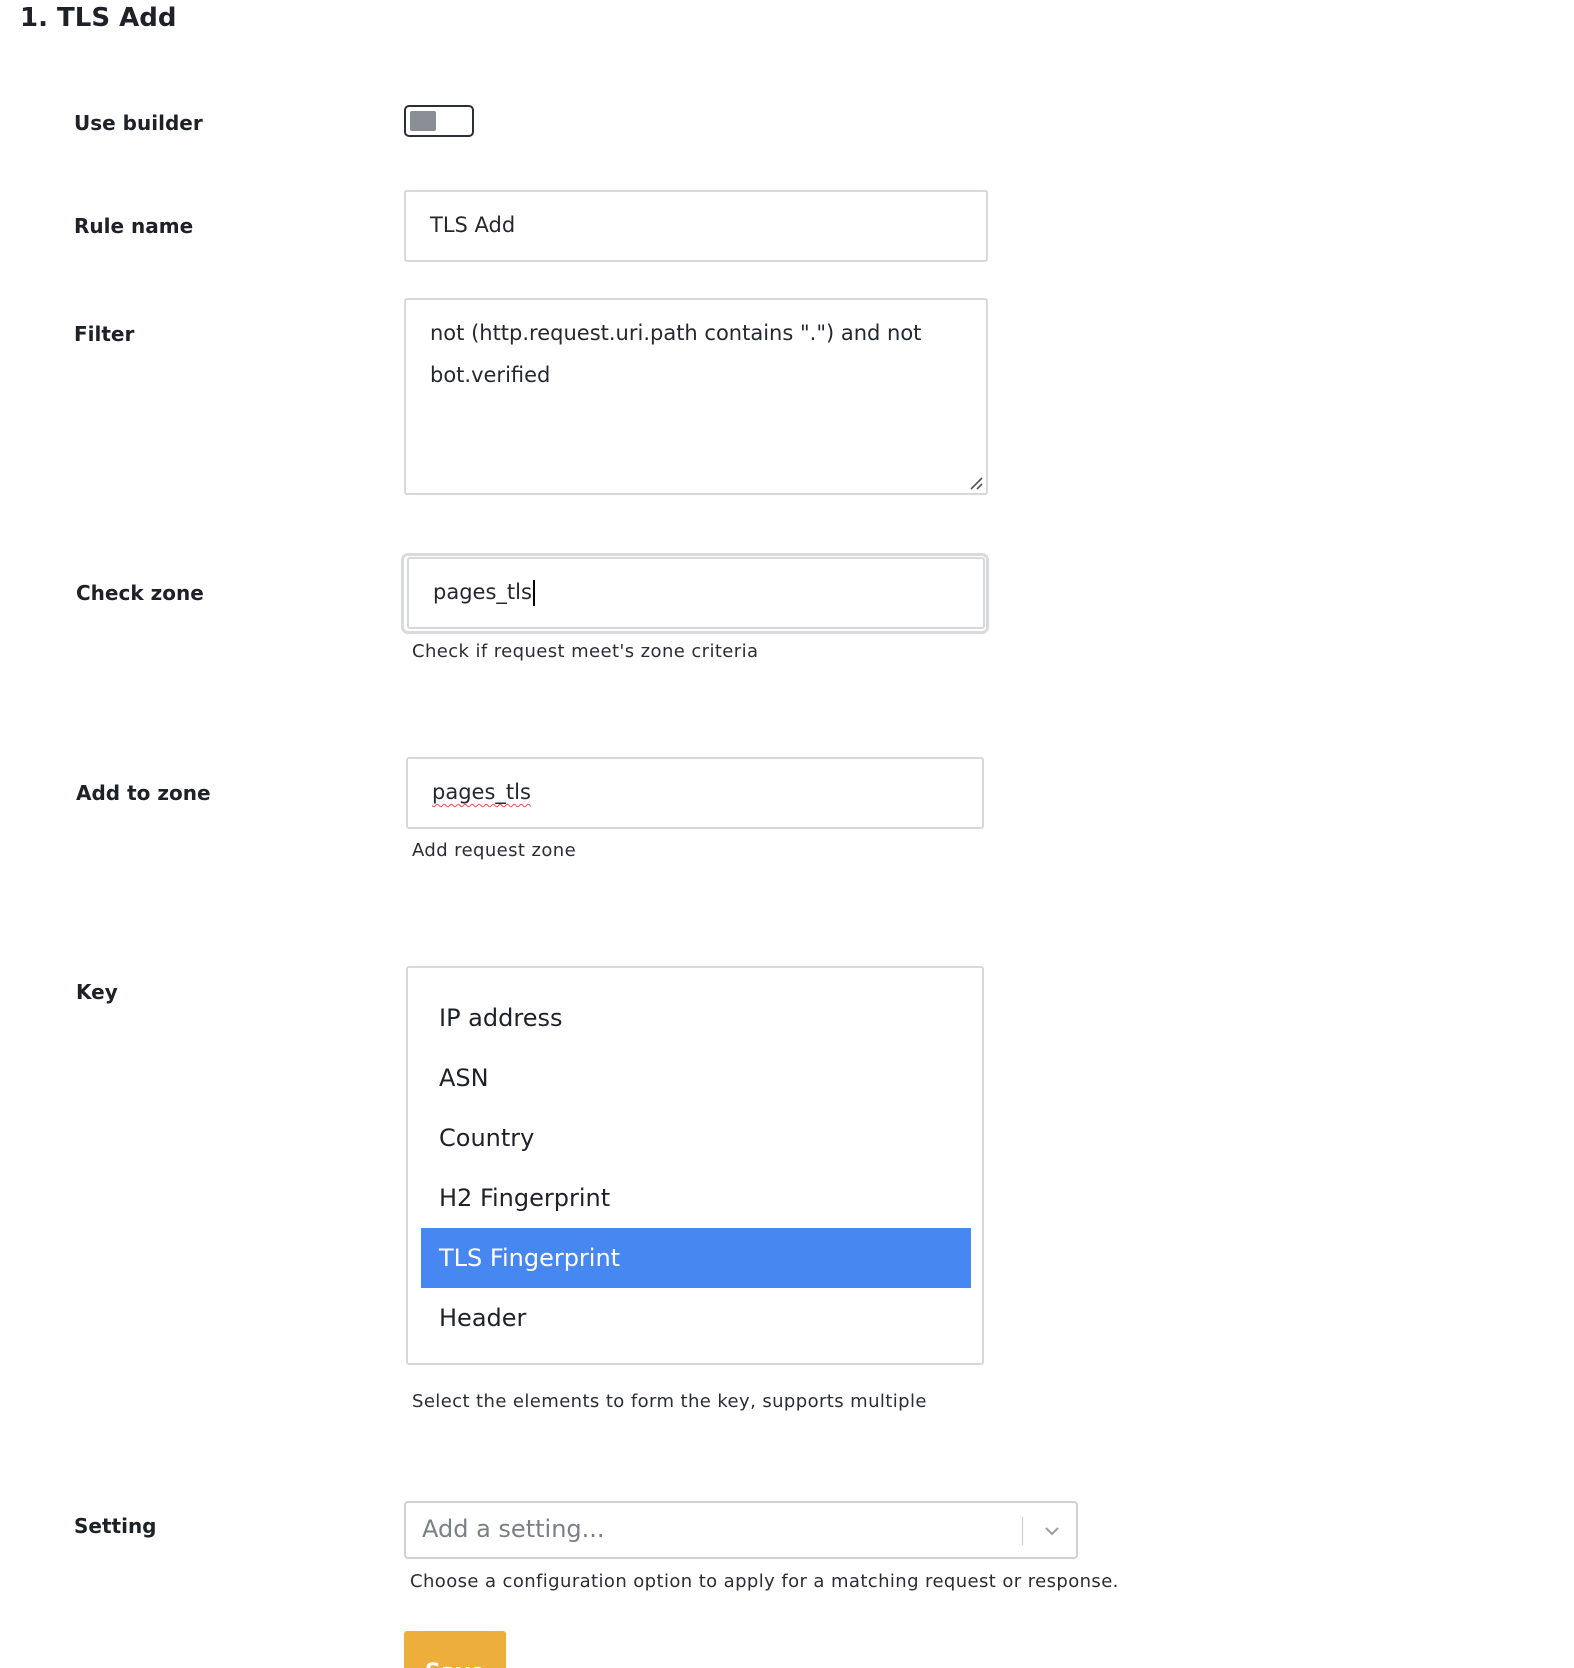 This screenshot has width=1574, height=1668. What do you see at coordinates (1022, 1531) in the screenshot?
I see `select-separator` at bounding box center [1022, 1531].